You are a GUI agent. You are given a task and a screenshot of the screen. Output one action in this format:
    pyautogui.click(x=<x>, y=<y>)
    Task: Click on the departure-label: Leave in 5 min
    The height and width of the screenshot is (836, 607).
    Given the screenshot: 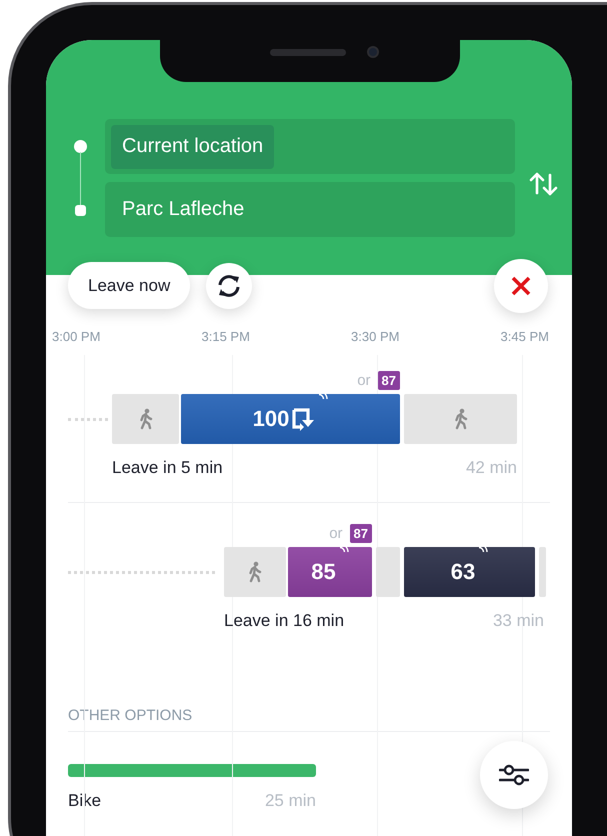 What is the action you would take?
    pyautogui.click(x=167, y=468)
    